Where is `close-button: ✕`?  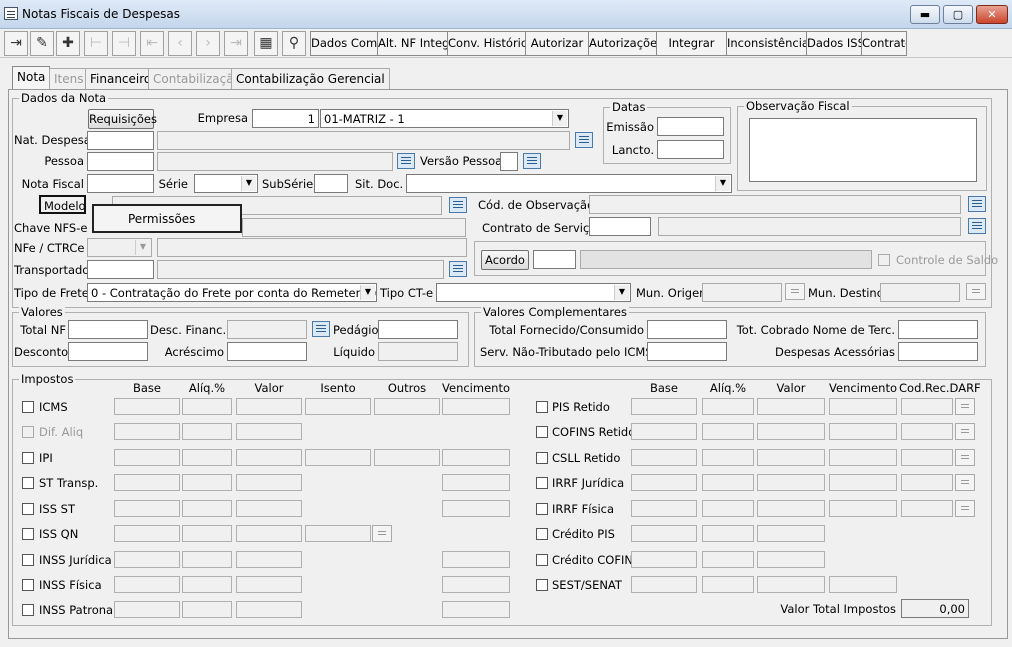
close-button: ✕ is located at coordinates (992, 14).